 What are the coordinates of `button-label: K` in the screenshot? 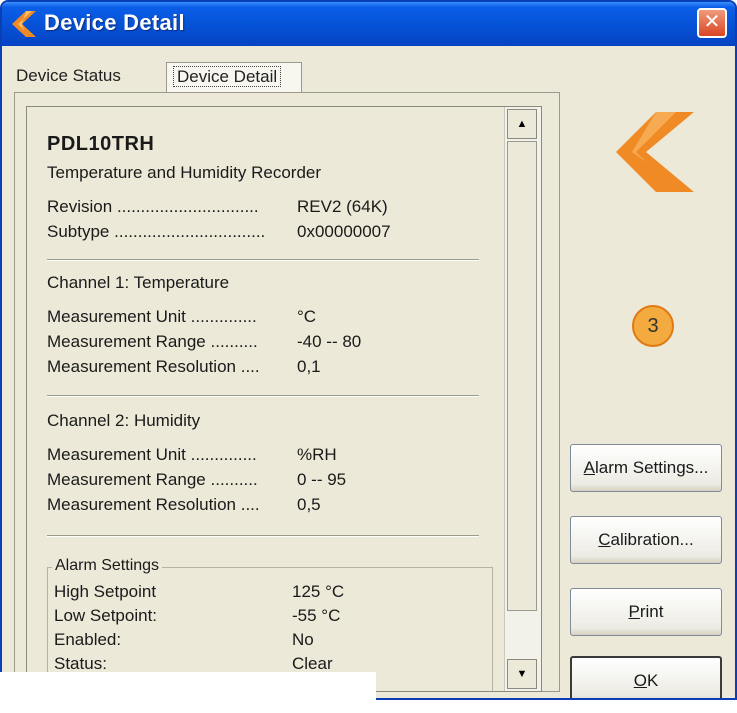 It's located at (652, 680).